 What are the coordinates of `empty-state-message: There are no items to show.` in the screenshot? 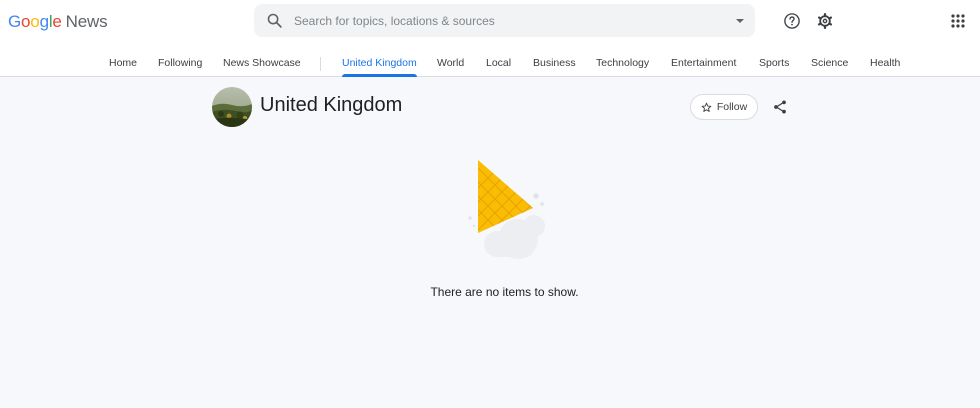 It's located at (504, 292).